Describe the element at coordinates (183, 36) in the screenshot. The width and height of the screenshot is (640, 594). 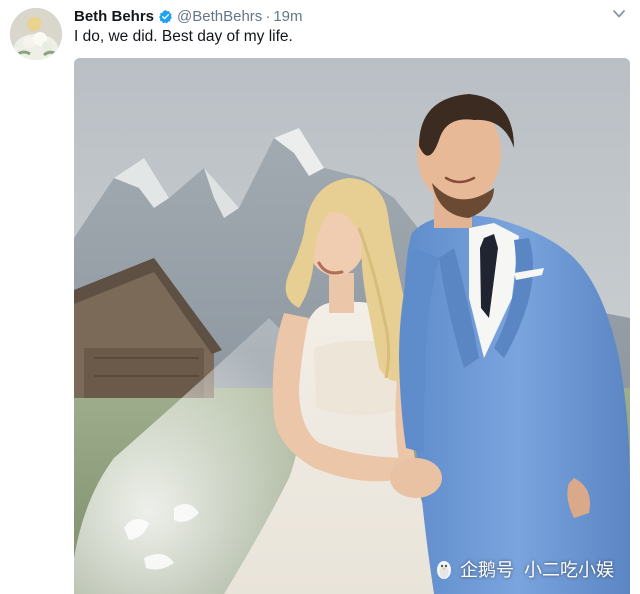
I see `tweet-text: I do, we did. Best day of my life.` at that location.